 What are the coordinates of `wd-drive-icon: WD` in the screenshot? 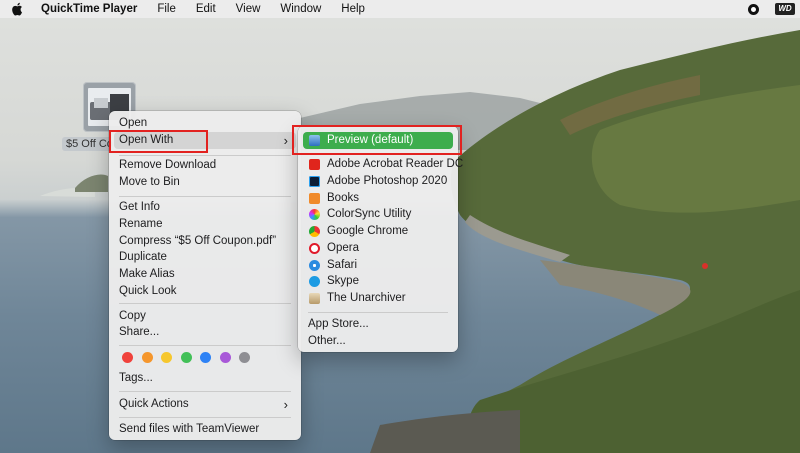 It's located at (785, 9).